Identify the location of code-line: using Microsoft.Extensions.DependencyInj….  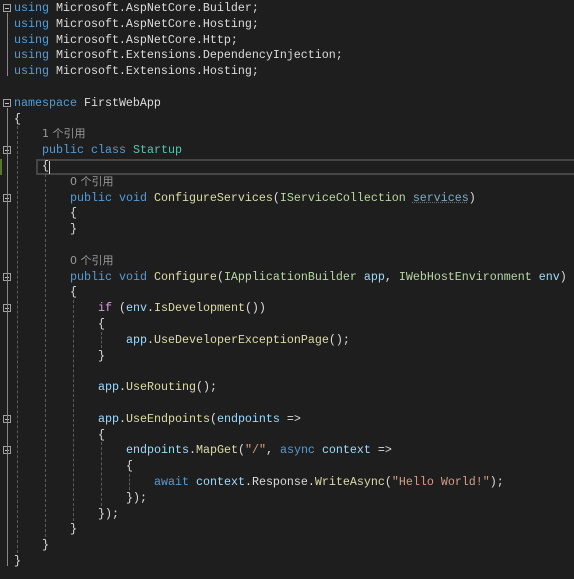
(178, 55).